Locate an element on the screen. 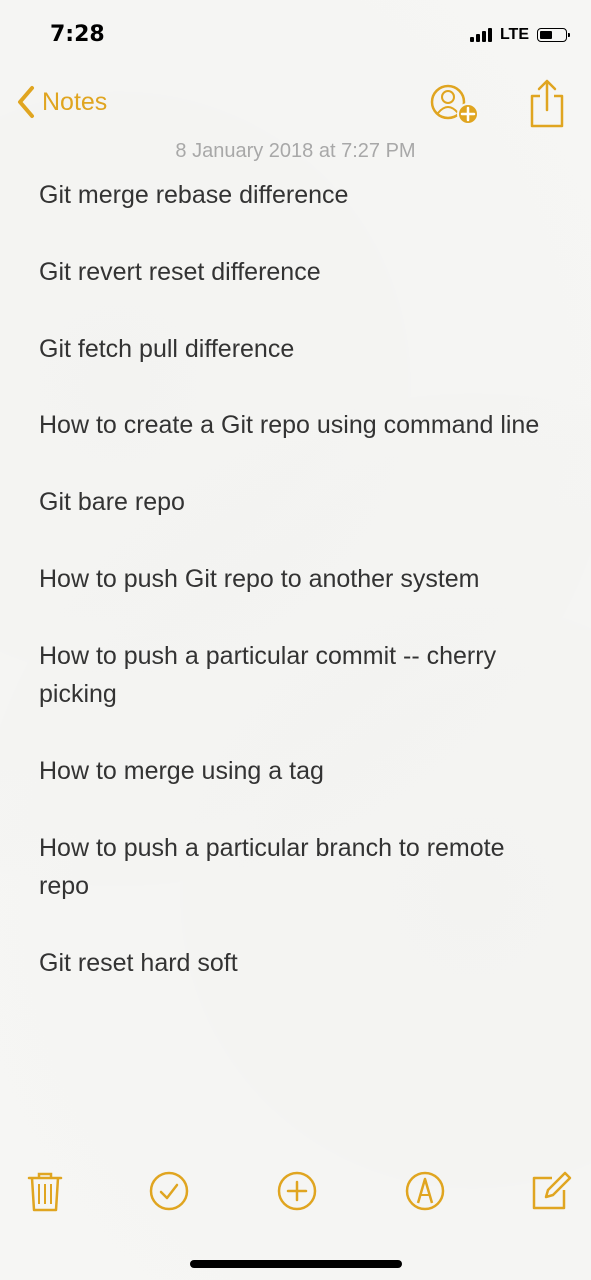 This screenshot has width=591, height=1280. status-indicators: LTE is located at coordinates (519, 35).